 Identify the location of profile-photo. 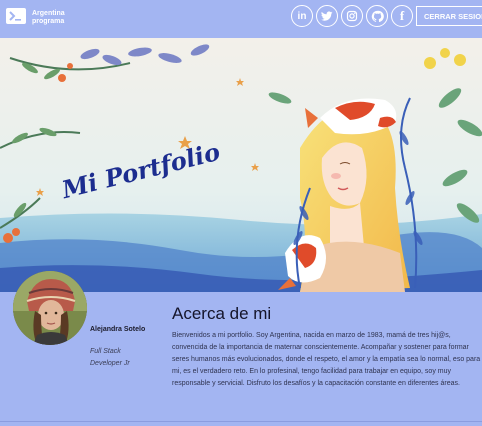
(50, 308).